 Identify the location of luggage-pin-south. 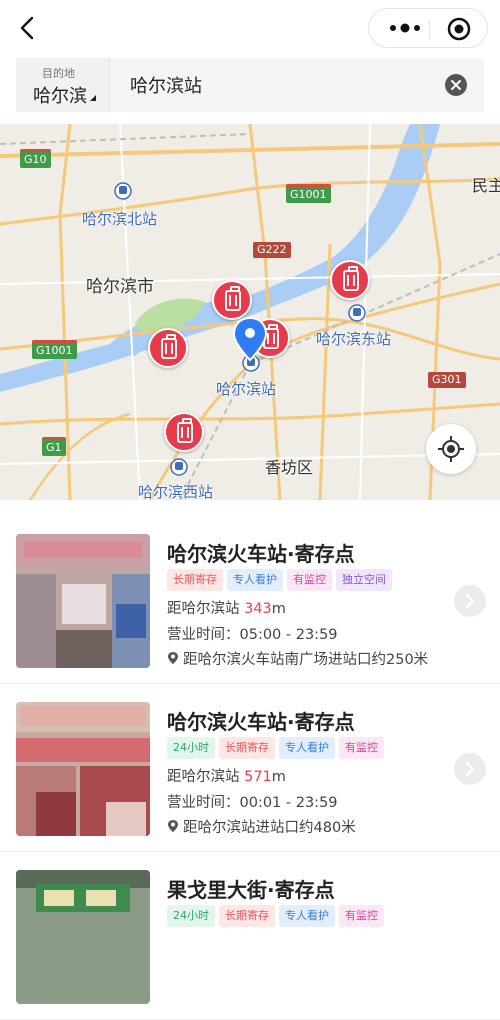
(184, 432).